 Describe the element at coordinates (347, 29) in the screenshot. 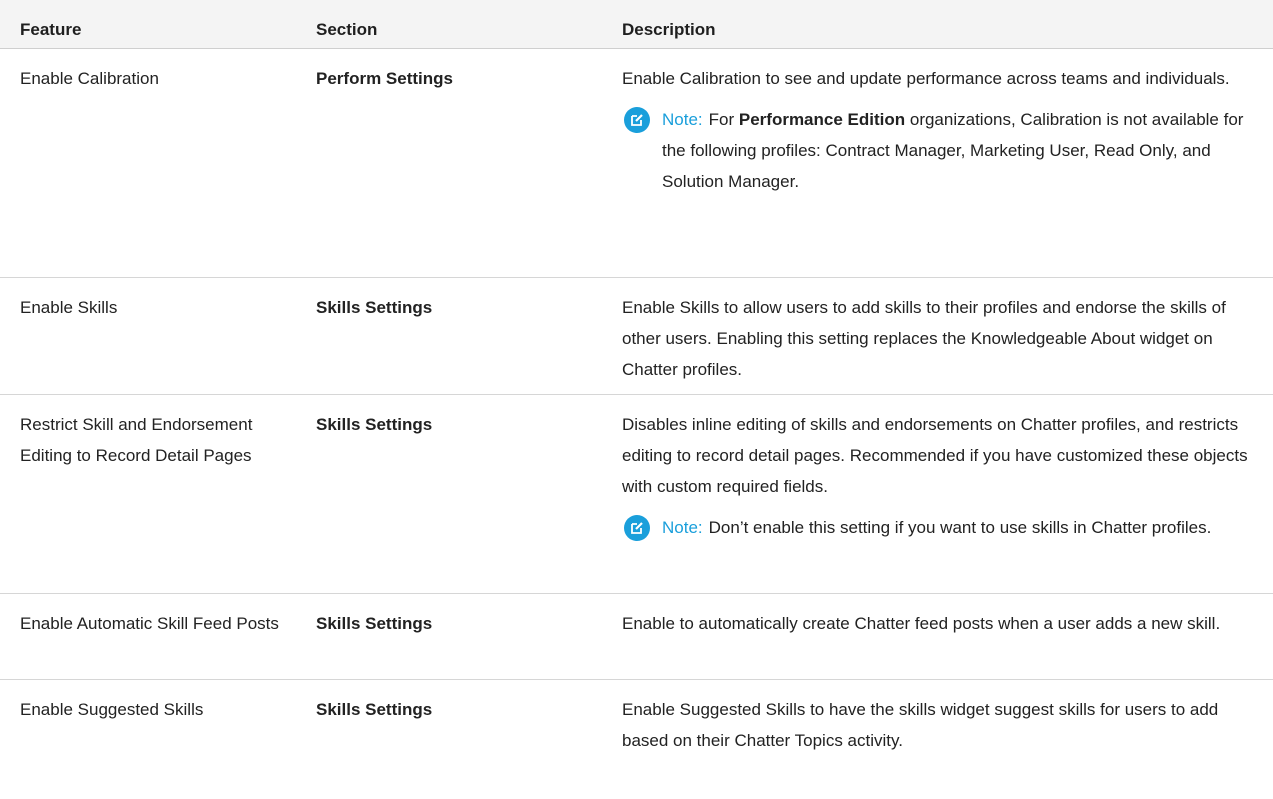

I see `column-header-section: Section` at that location.